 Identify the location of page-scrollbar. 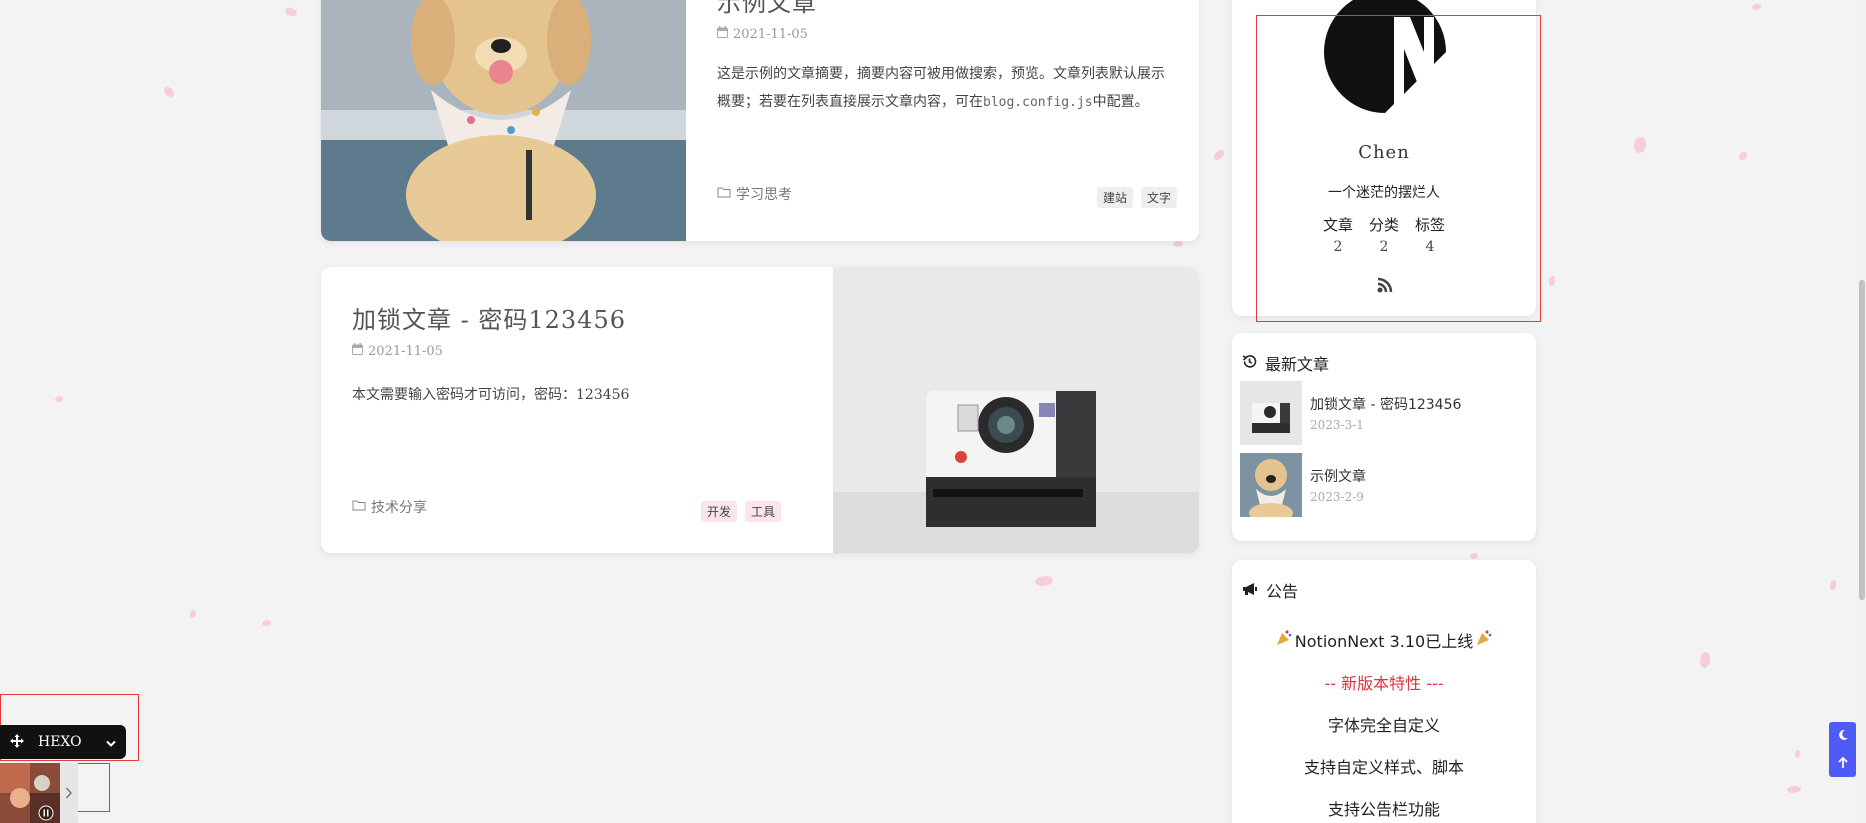
(1862, 411).